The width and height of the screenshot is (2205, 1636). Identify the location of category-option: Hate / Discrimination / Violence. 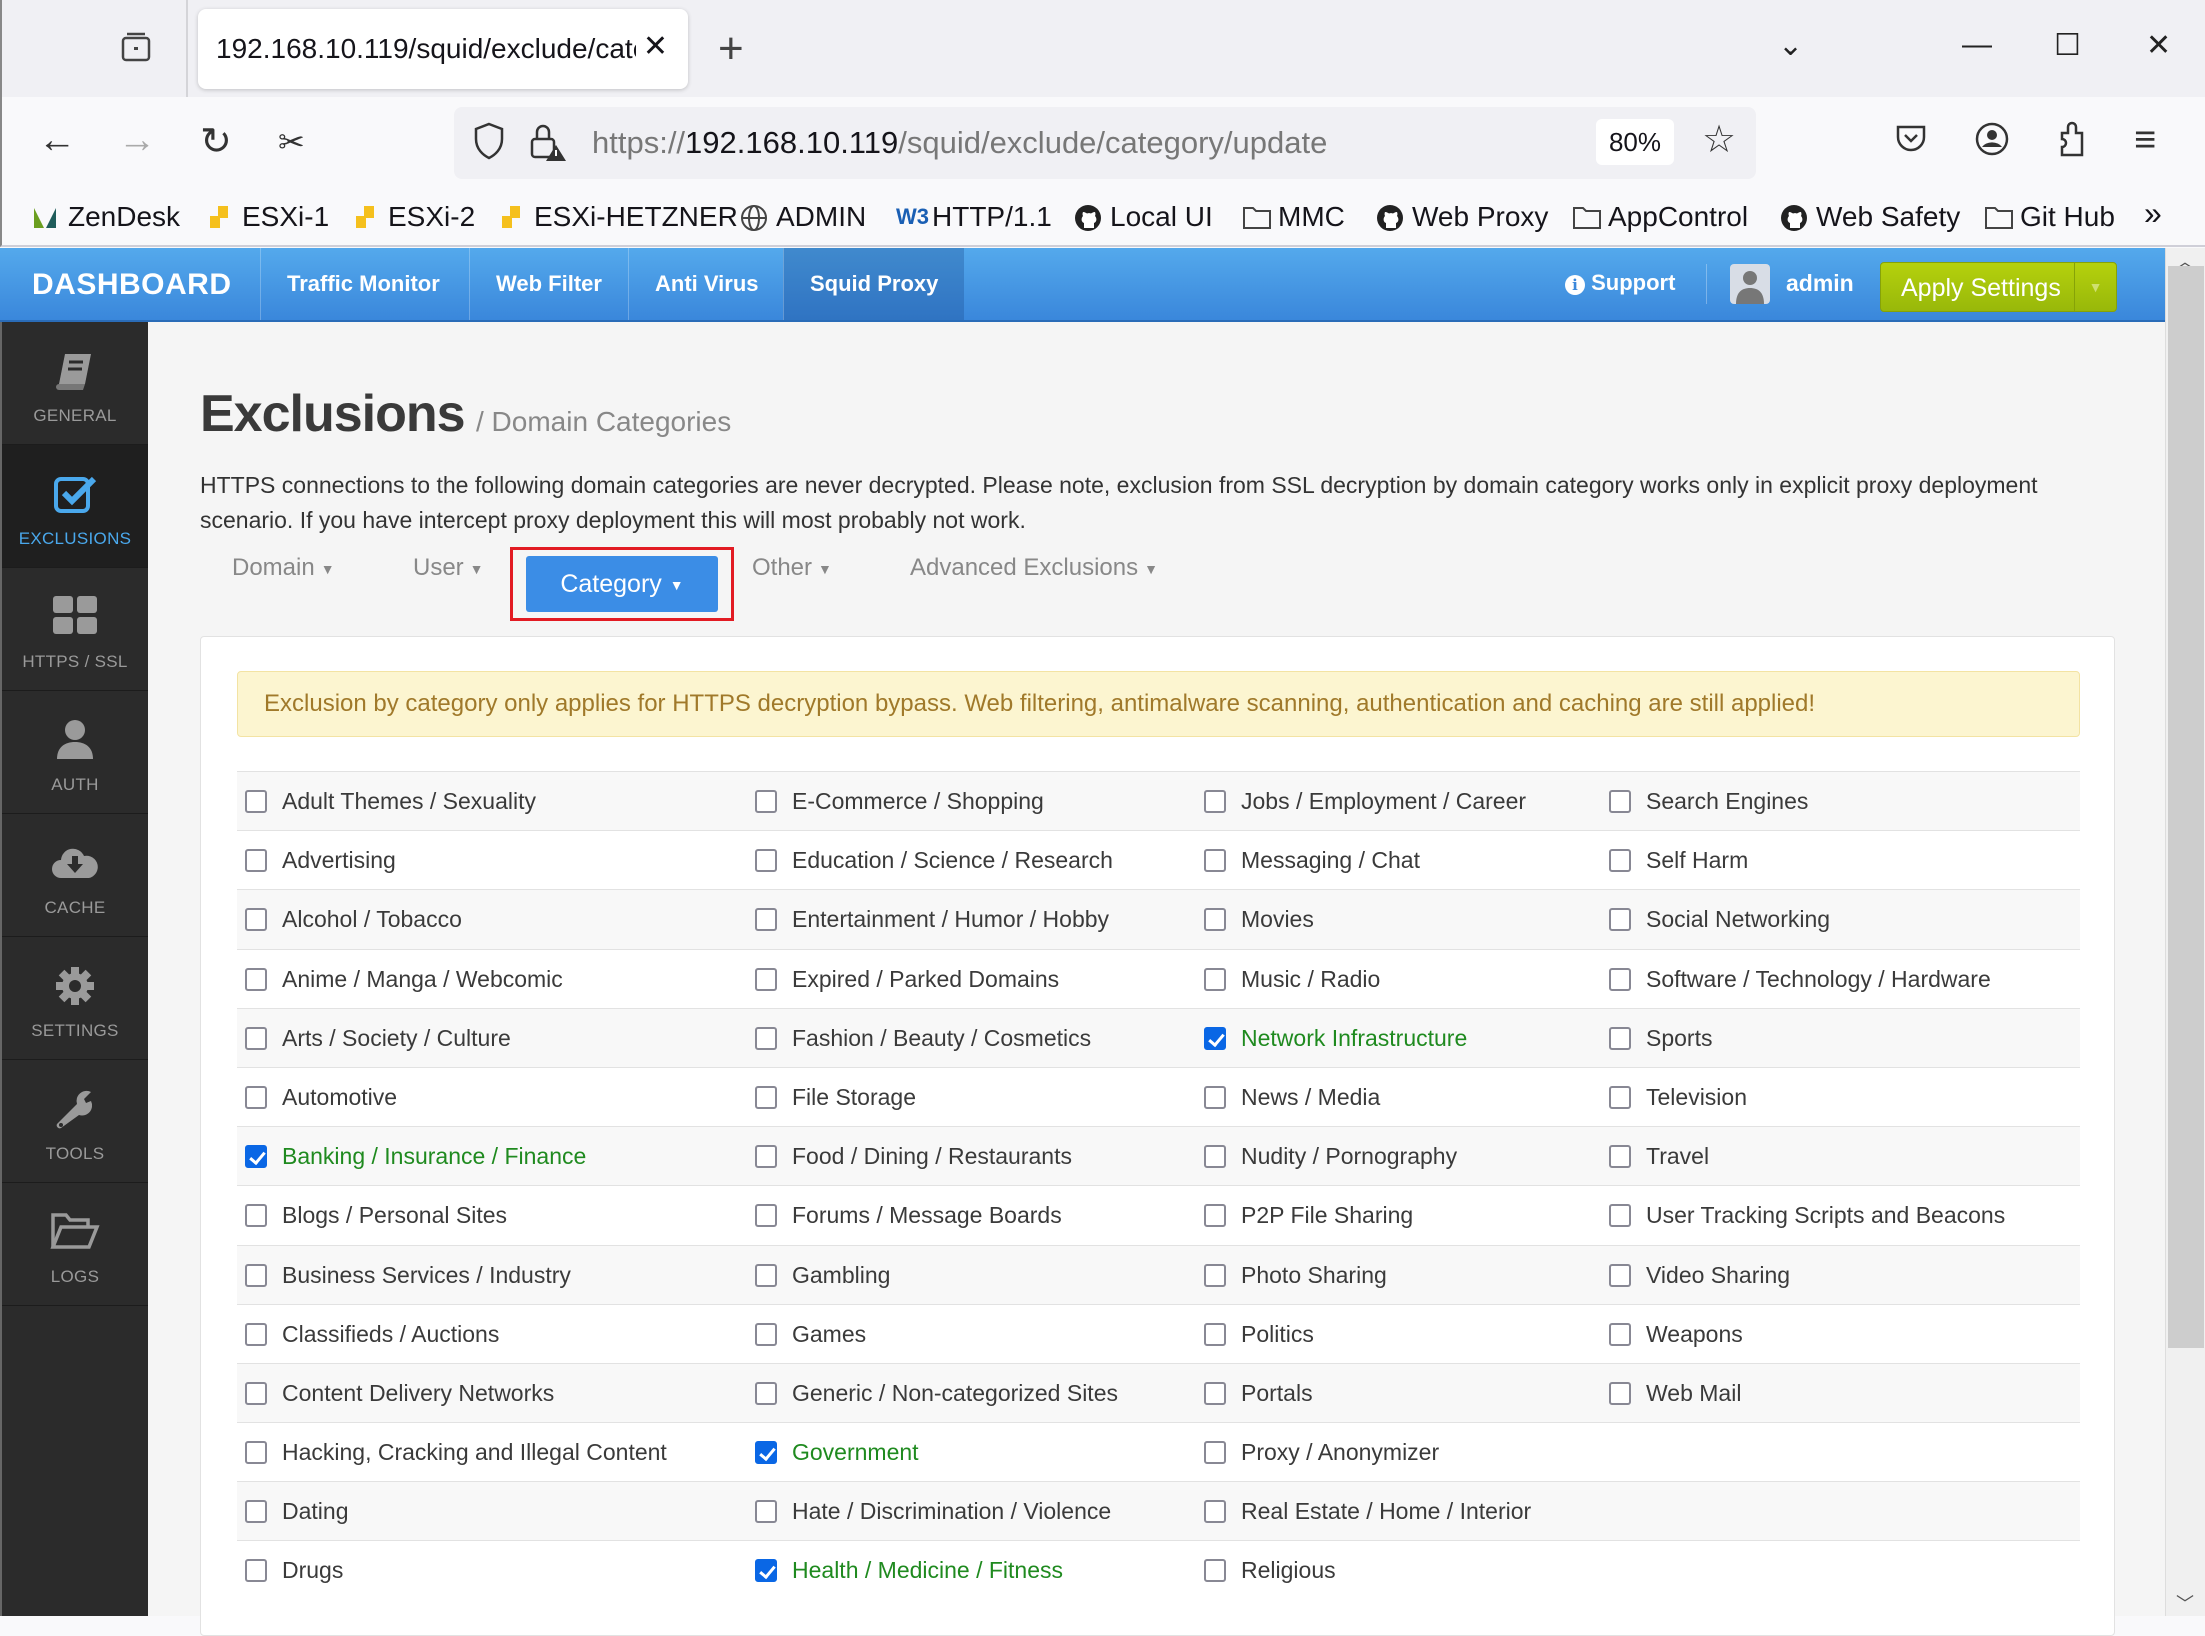
(933, 1511).